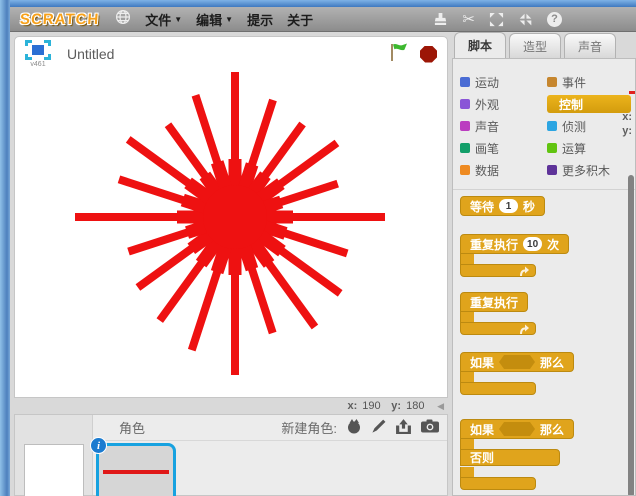 Image resolution: width=636 pixels, height=496 pixels. I want to click on category-motion: 运动, so click(503, 82).